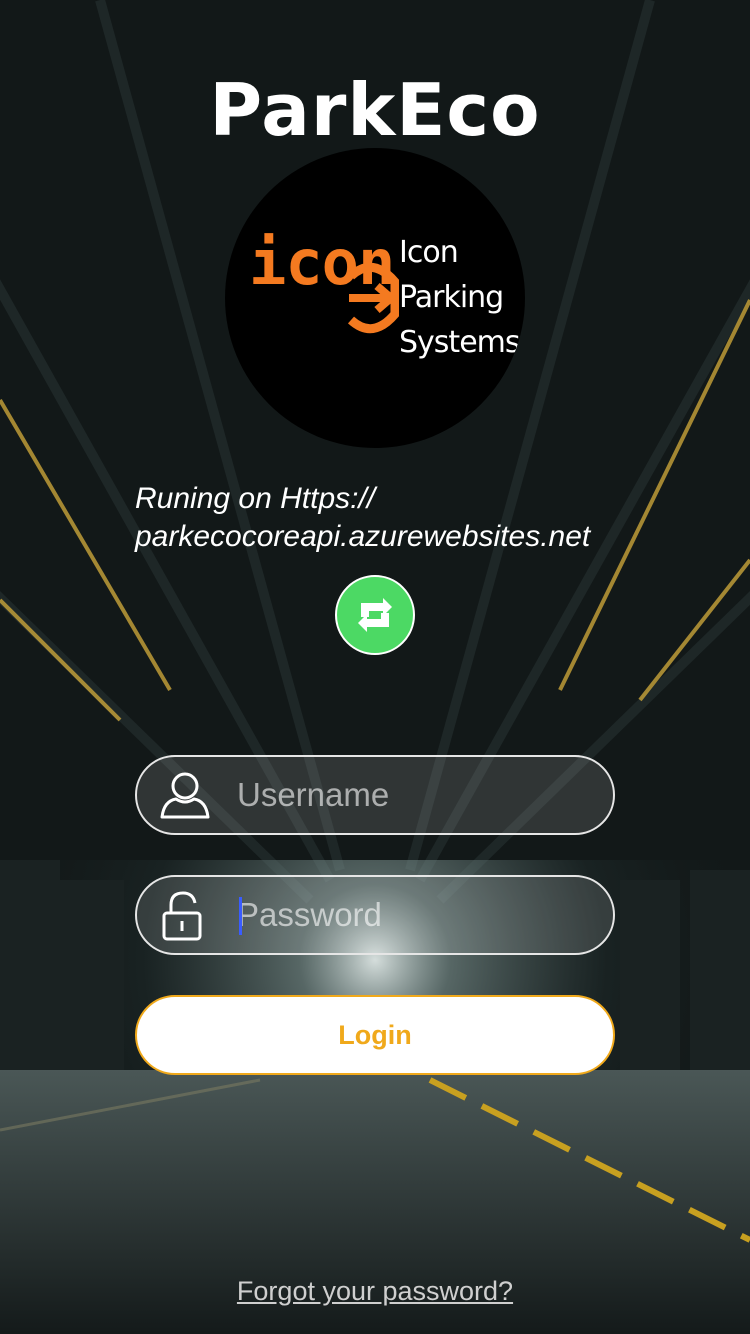 This screenshot has height=1334, width=750. What do you see at coordinates (417, 795) in the screenshot?
I see `username-input` at bounding box center [417, 795].